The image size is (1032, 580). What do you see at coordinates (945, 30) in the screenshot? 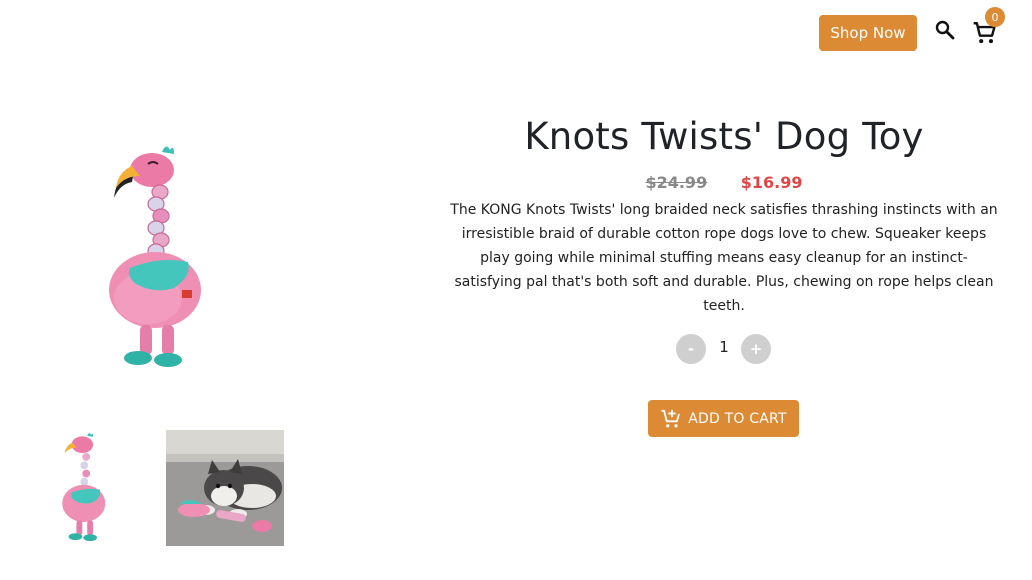
I see `search-icon` at bounding box center [945, 30].